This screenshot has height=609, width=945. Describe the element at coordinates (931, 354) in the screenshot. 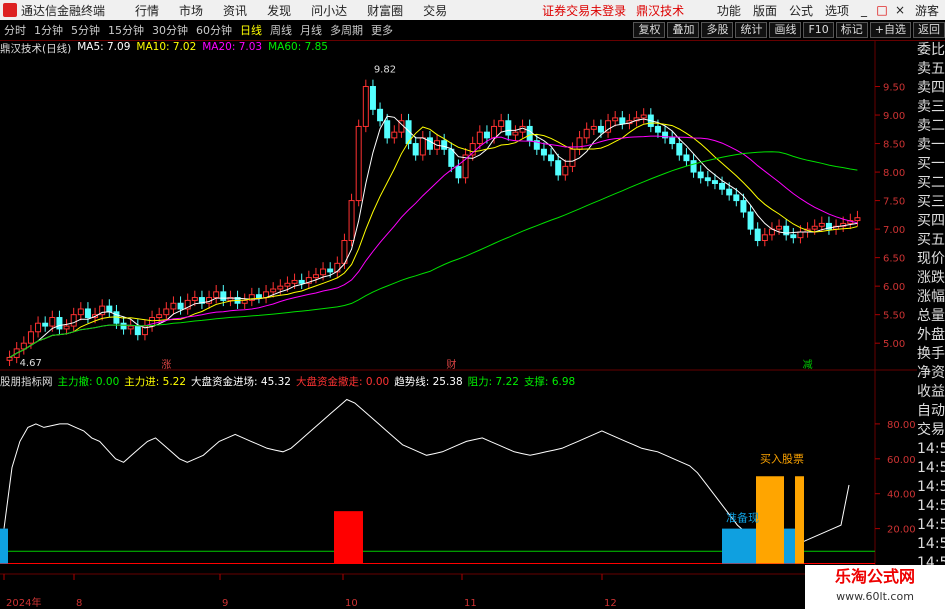

I see `sidebar-turnover: 换手` at that location.